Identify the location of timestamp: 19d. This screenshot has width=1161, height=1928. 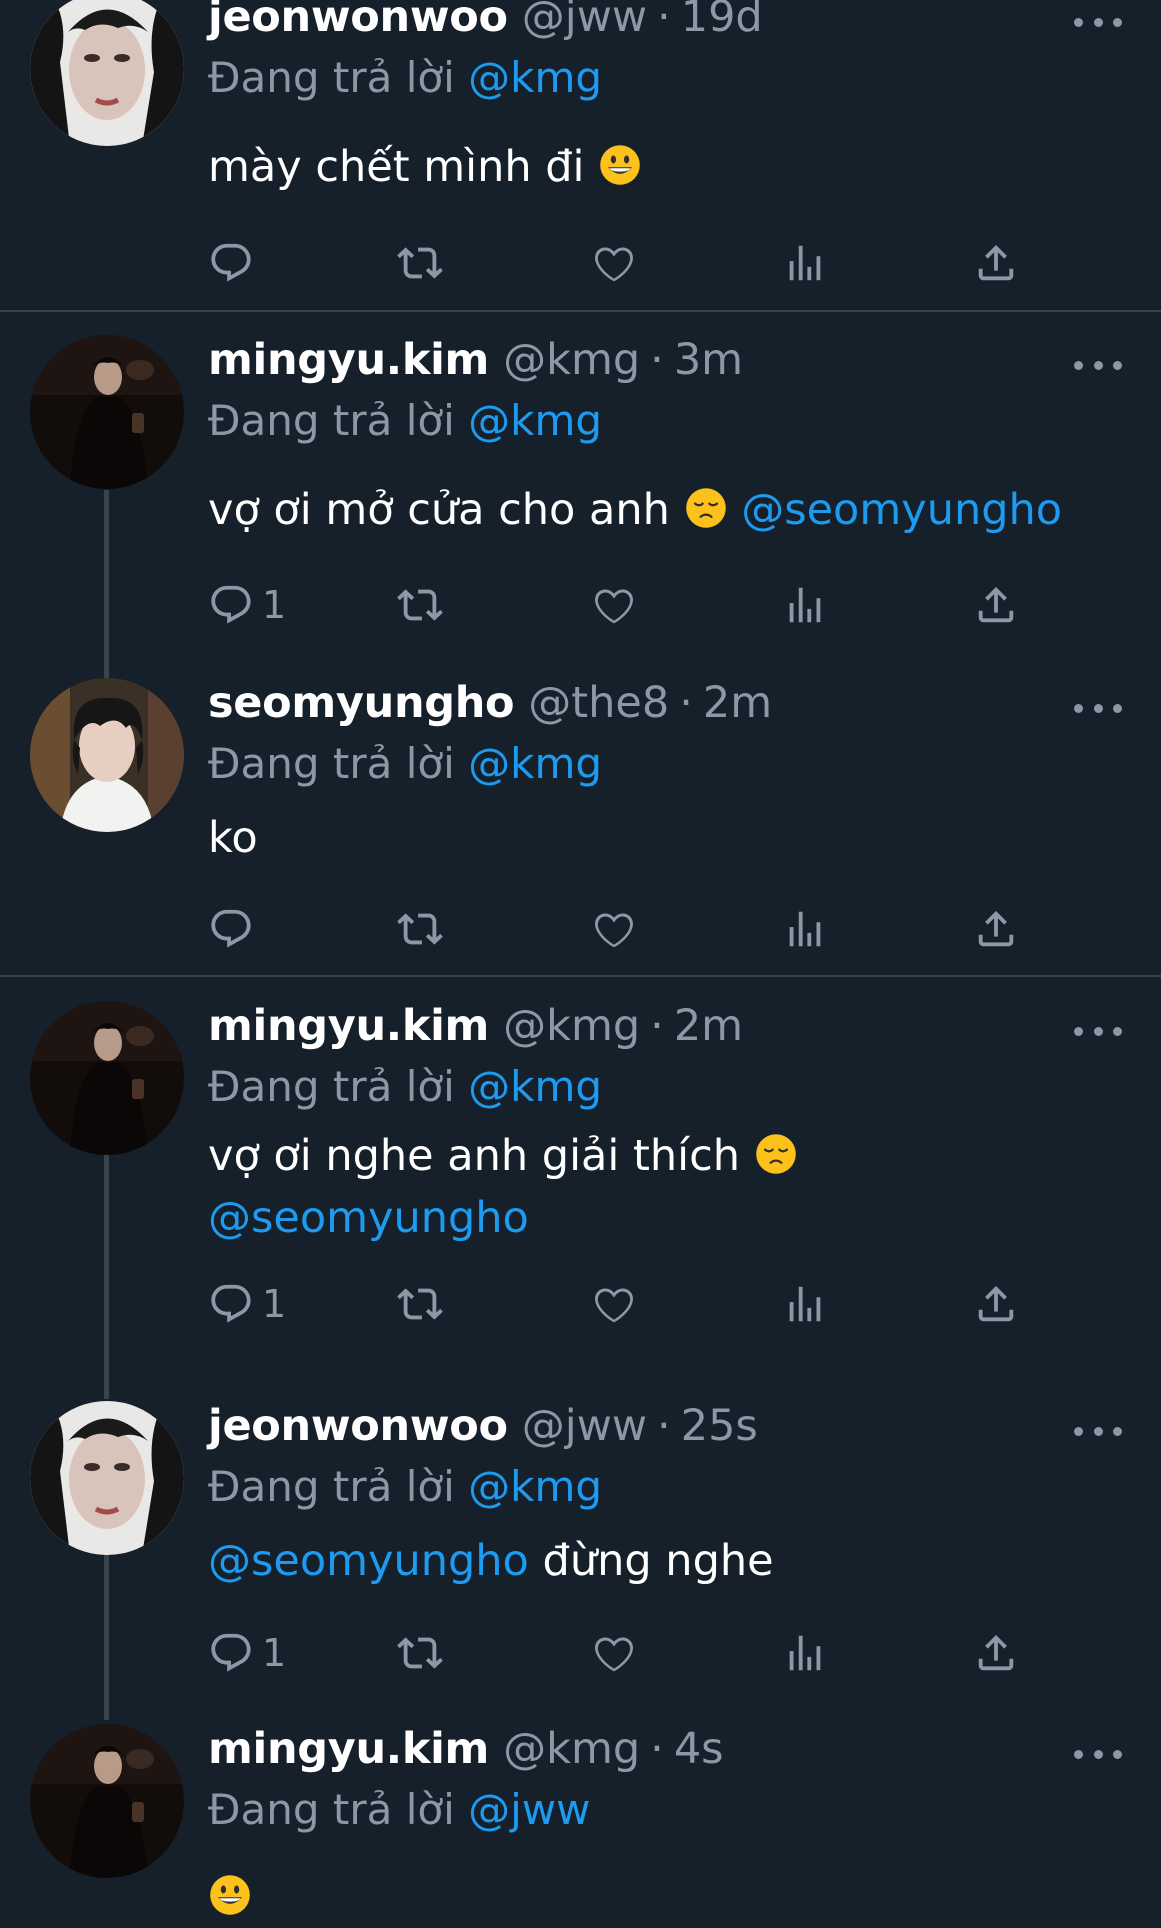
(722, 21).